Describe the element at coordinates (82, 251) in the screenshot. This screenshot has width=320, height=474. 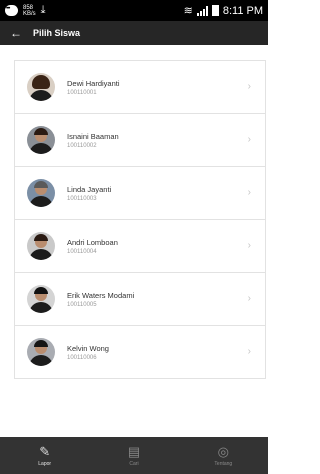
I see `student-id: 100110004` at that location.